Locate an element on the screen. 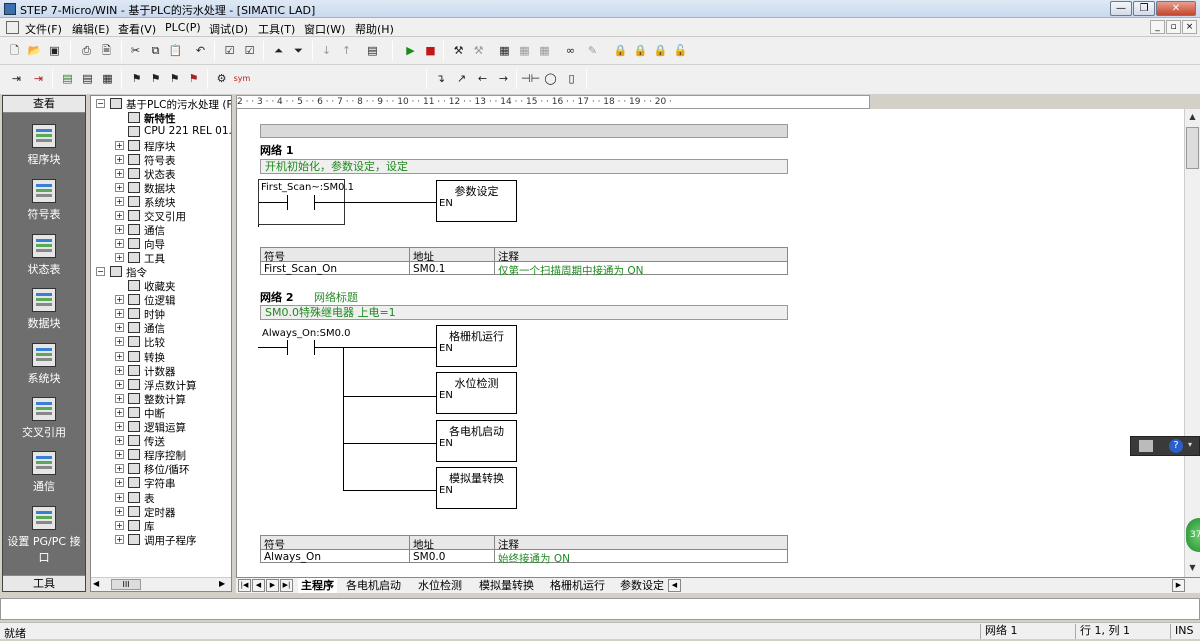 This screenshot has height=641, width=1200. write-all-icon: ▦ is located at coordinates (544, 50).